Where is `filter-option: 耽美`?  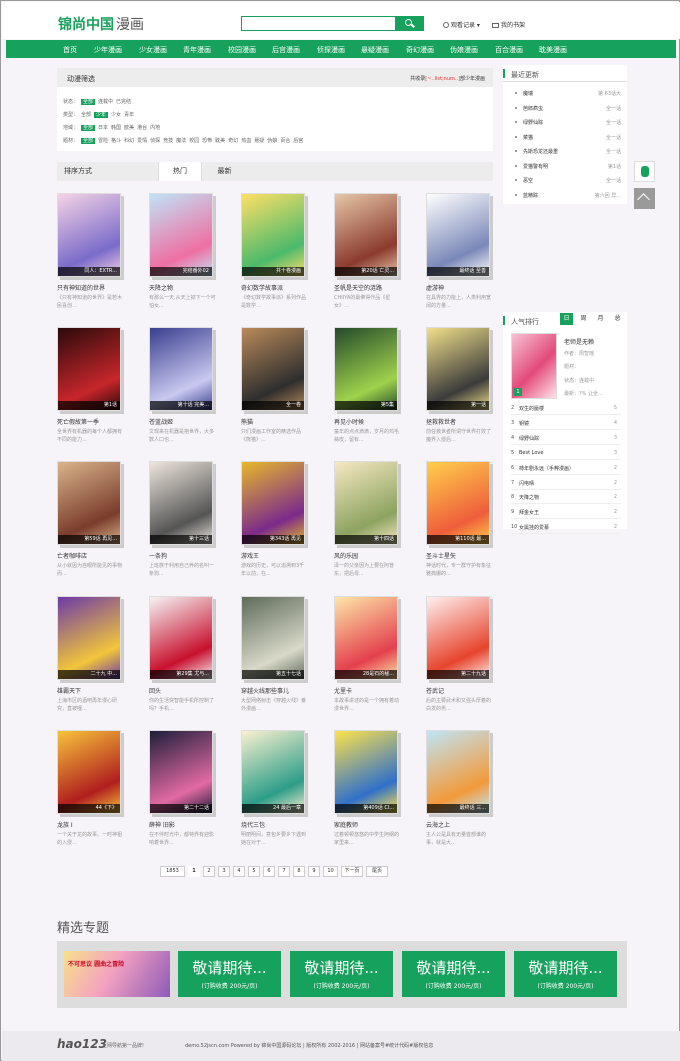
filter-option: 耽美 is located at coordinates (220, 141).